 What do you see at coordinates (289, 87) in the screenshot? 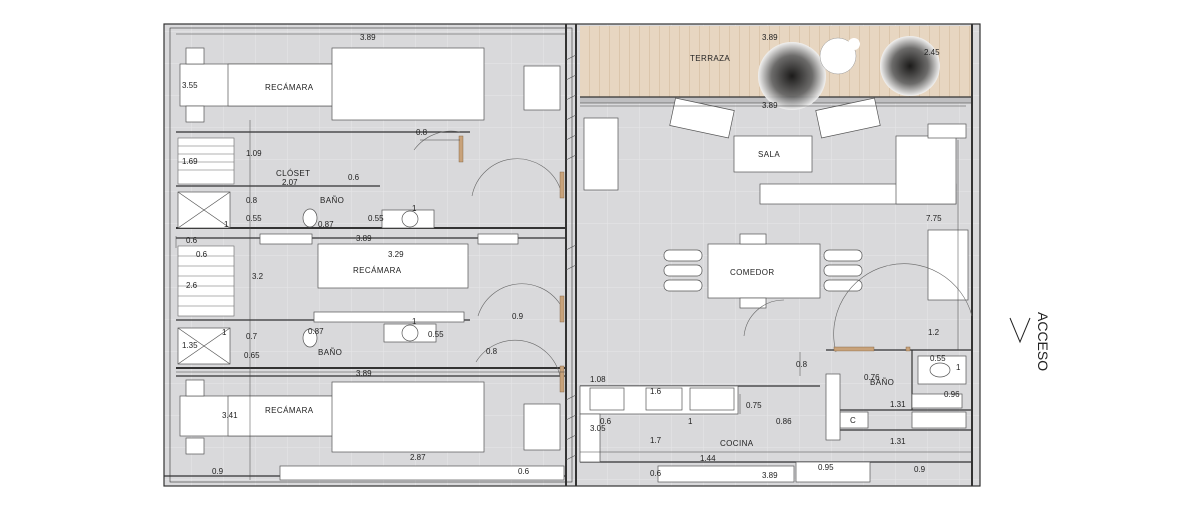
I see `label-recamara-1: RECÁMARA` at bounding box center [289, 87].